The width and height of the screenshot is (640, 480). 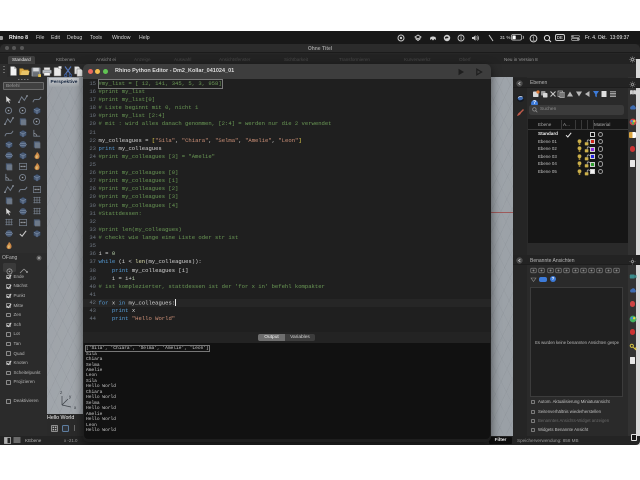 I want to click on svg-text: x, so click(x=75, y=407).